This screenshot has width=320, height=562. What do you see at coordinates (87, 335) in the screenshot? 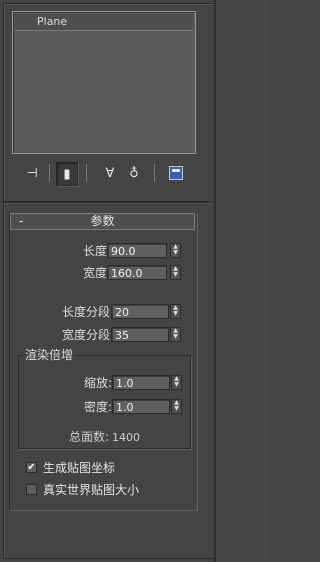
I see `width-segs-label: 宽度分段:` at bounding box center [87, 335].